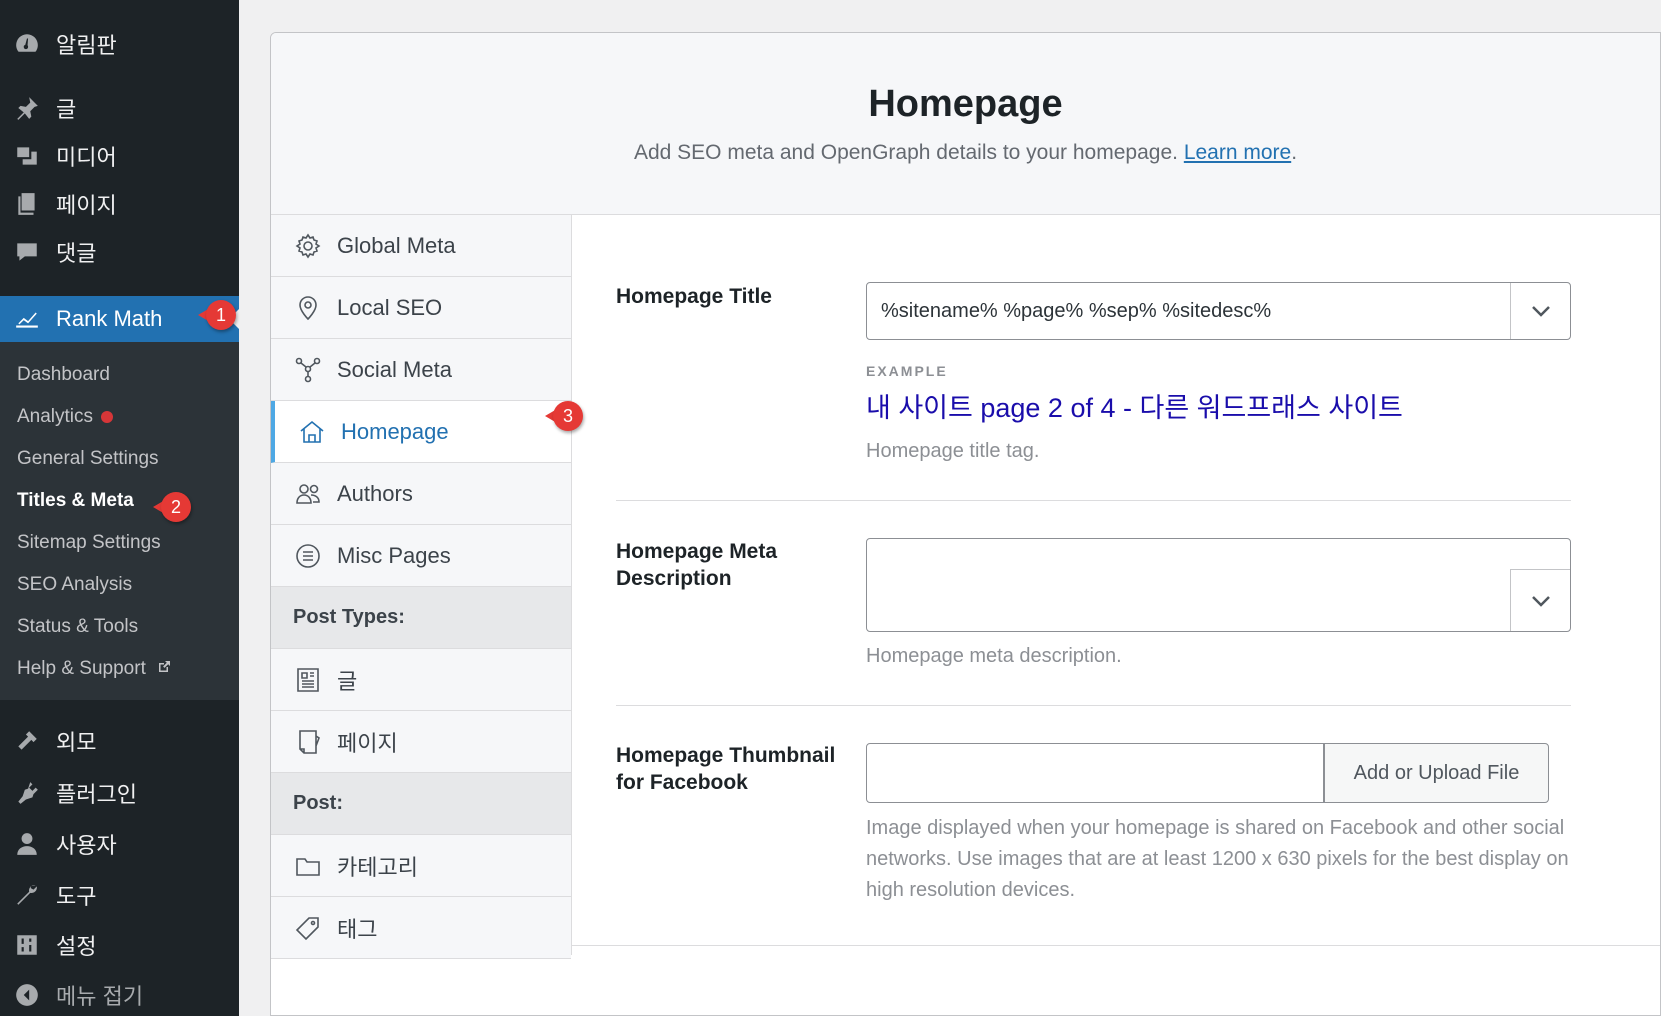 Image resolution: width=1661 pixels, height=1016 pixels. I want to click on tab-local-seo: Local SEO, so click(421, 308).